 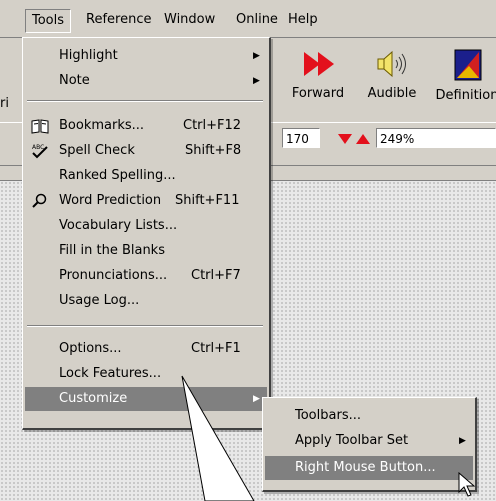 I want to click on callout-pointer, so click(x=218, y=438).